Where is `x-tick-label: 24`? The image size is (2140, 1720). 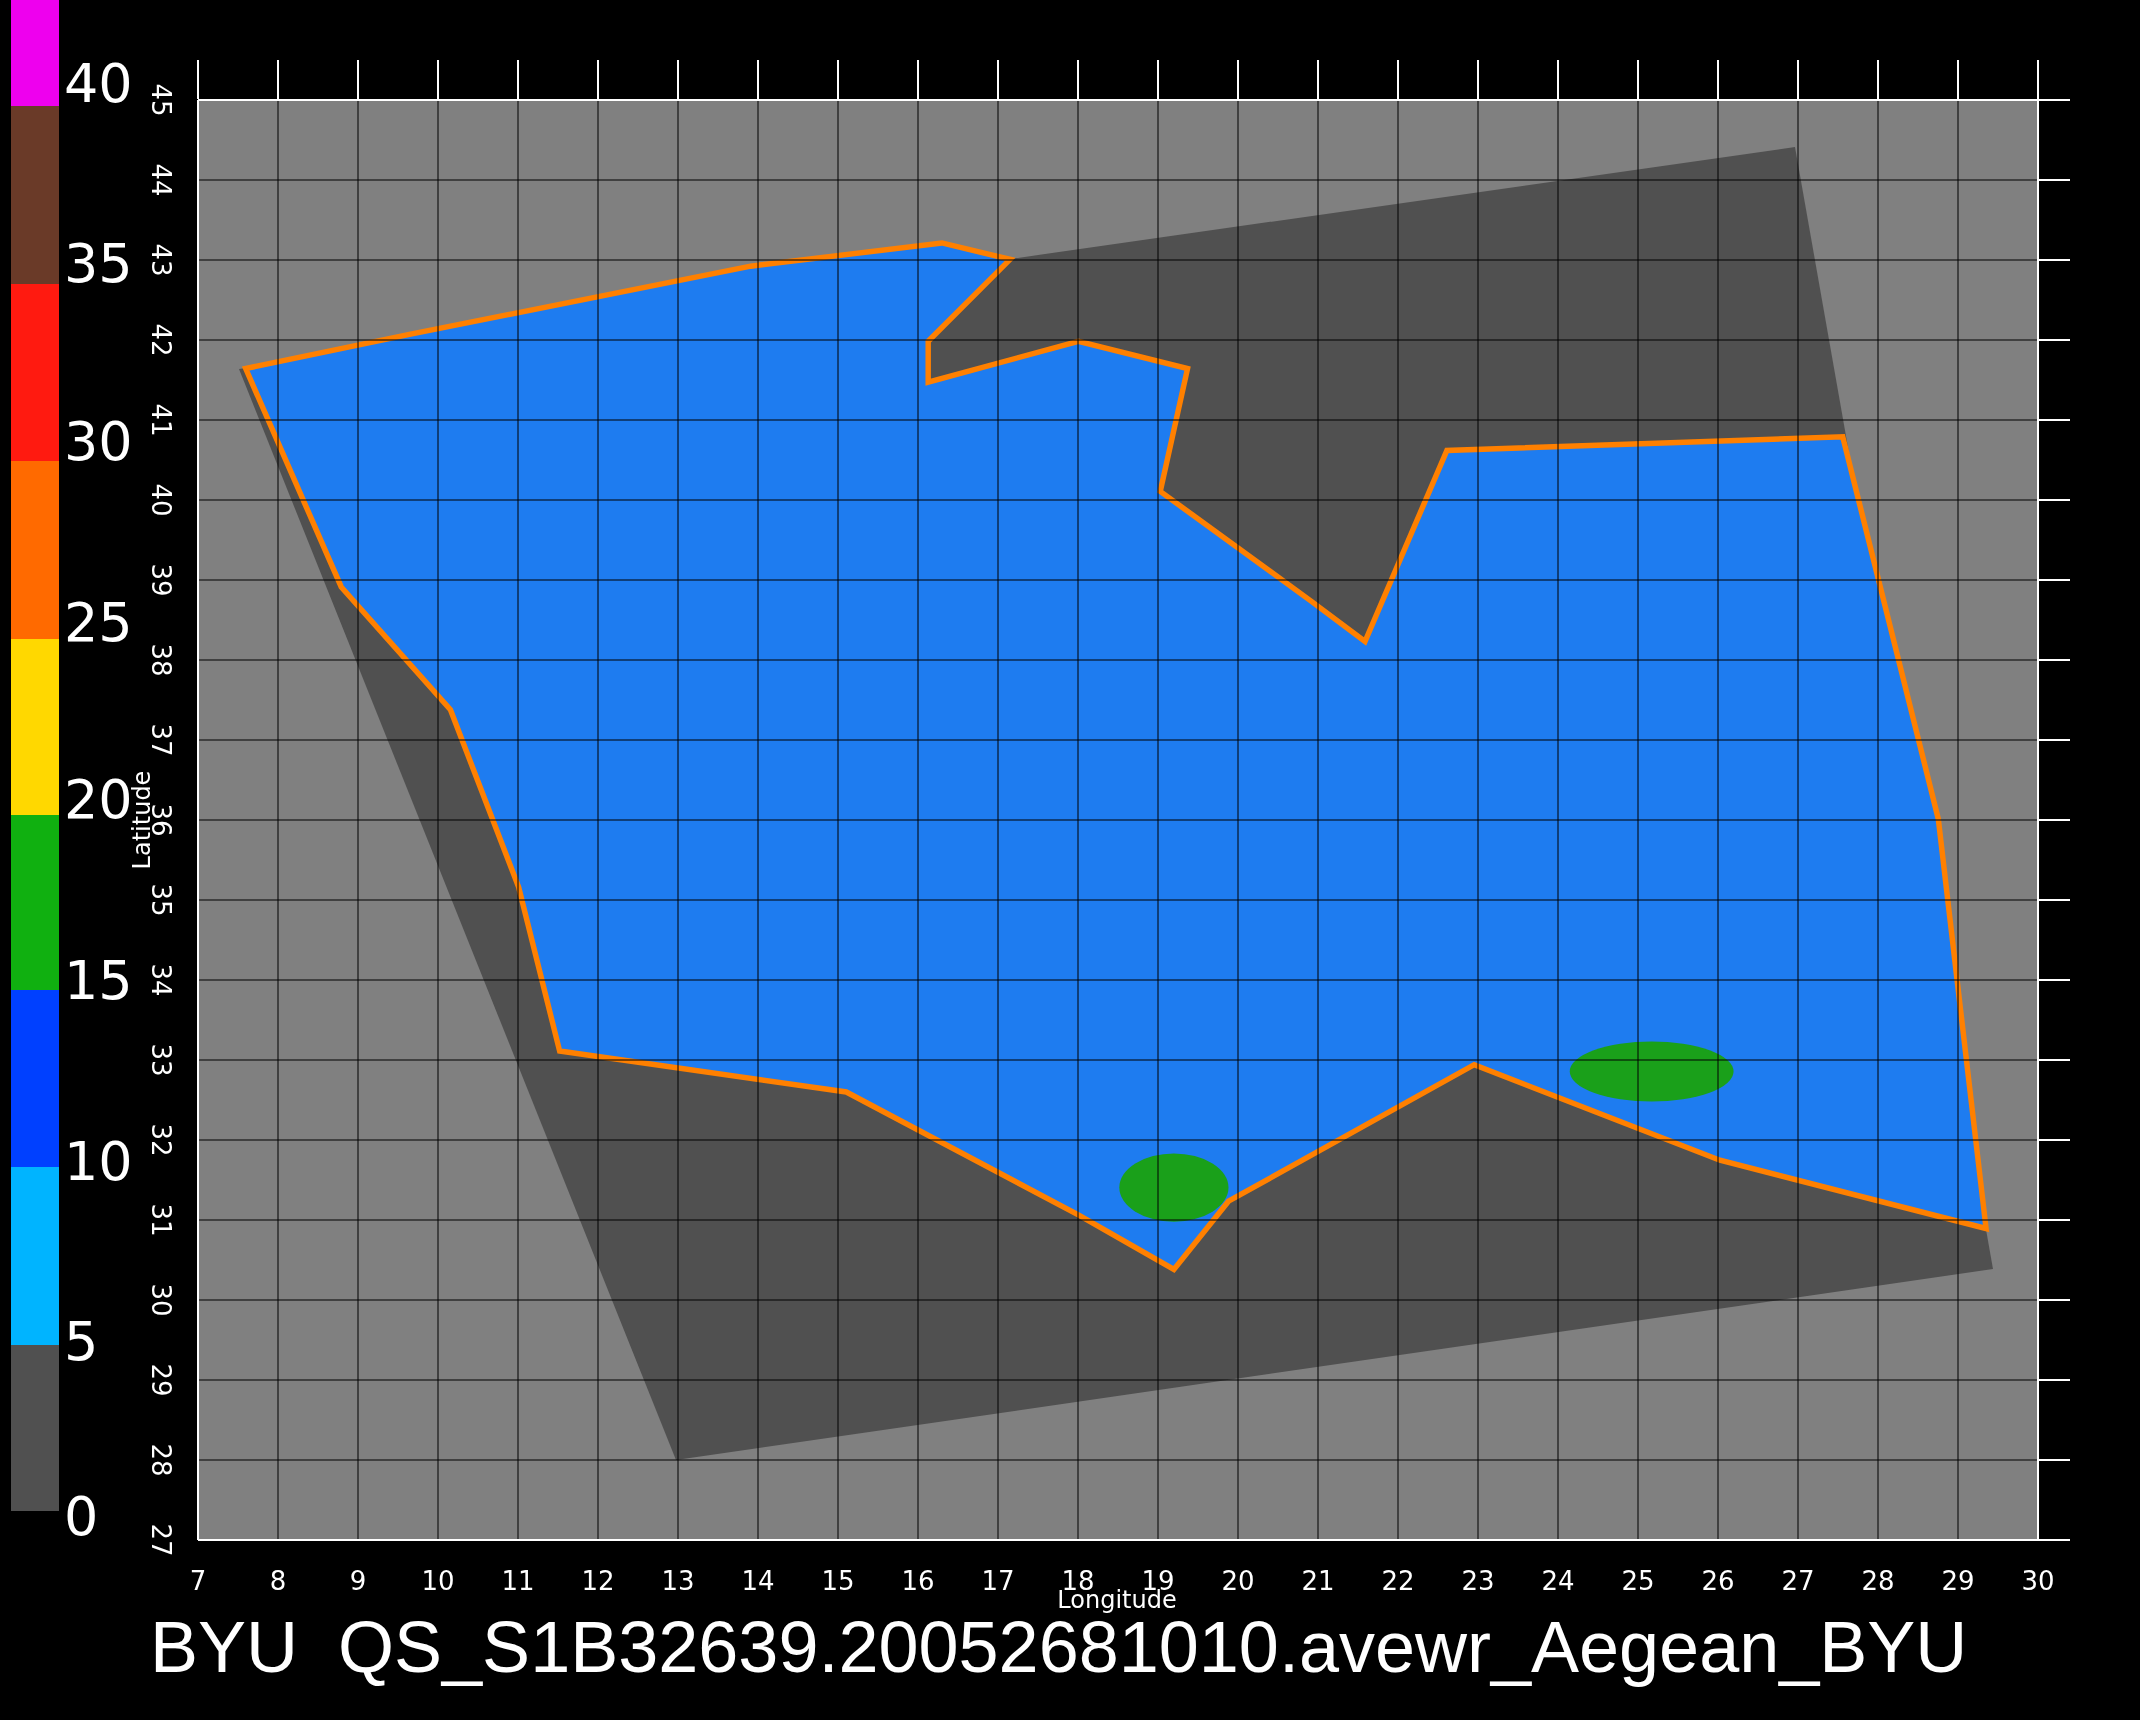 x-tick-label: 24 is located at coordinates (1558, 1581).